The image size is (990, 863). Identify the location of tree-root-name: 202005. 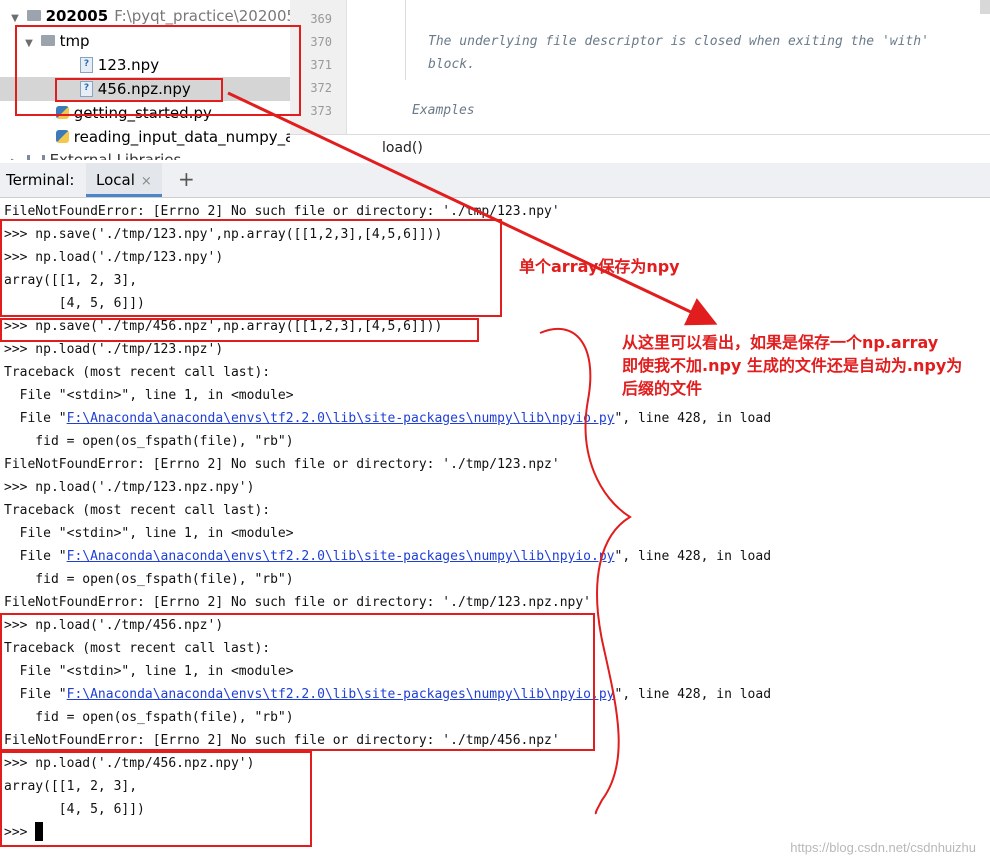
(77, 16).